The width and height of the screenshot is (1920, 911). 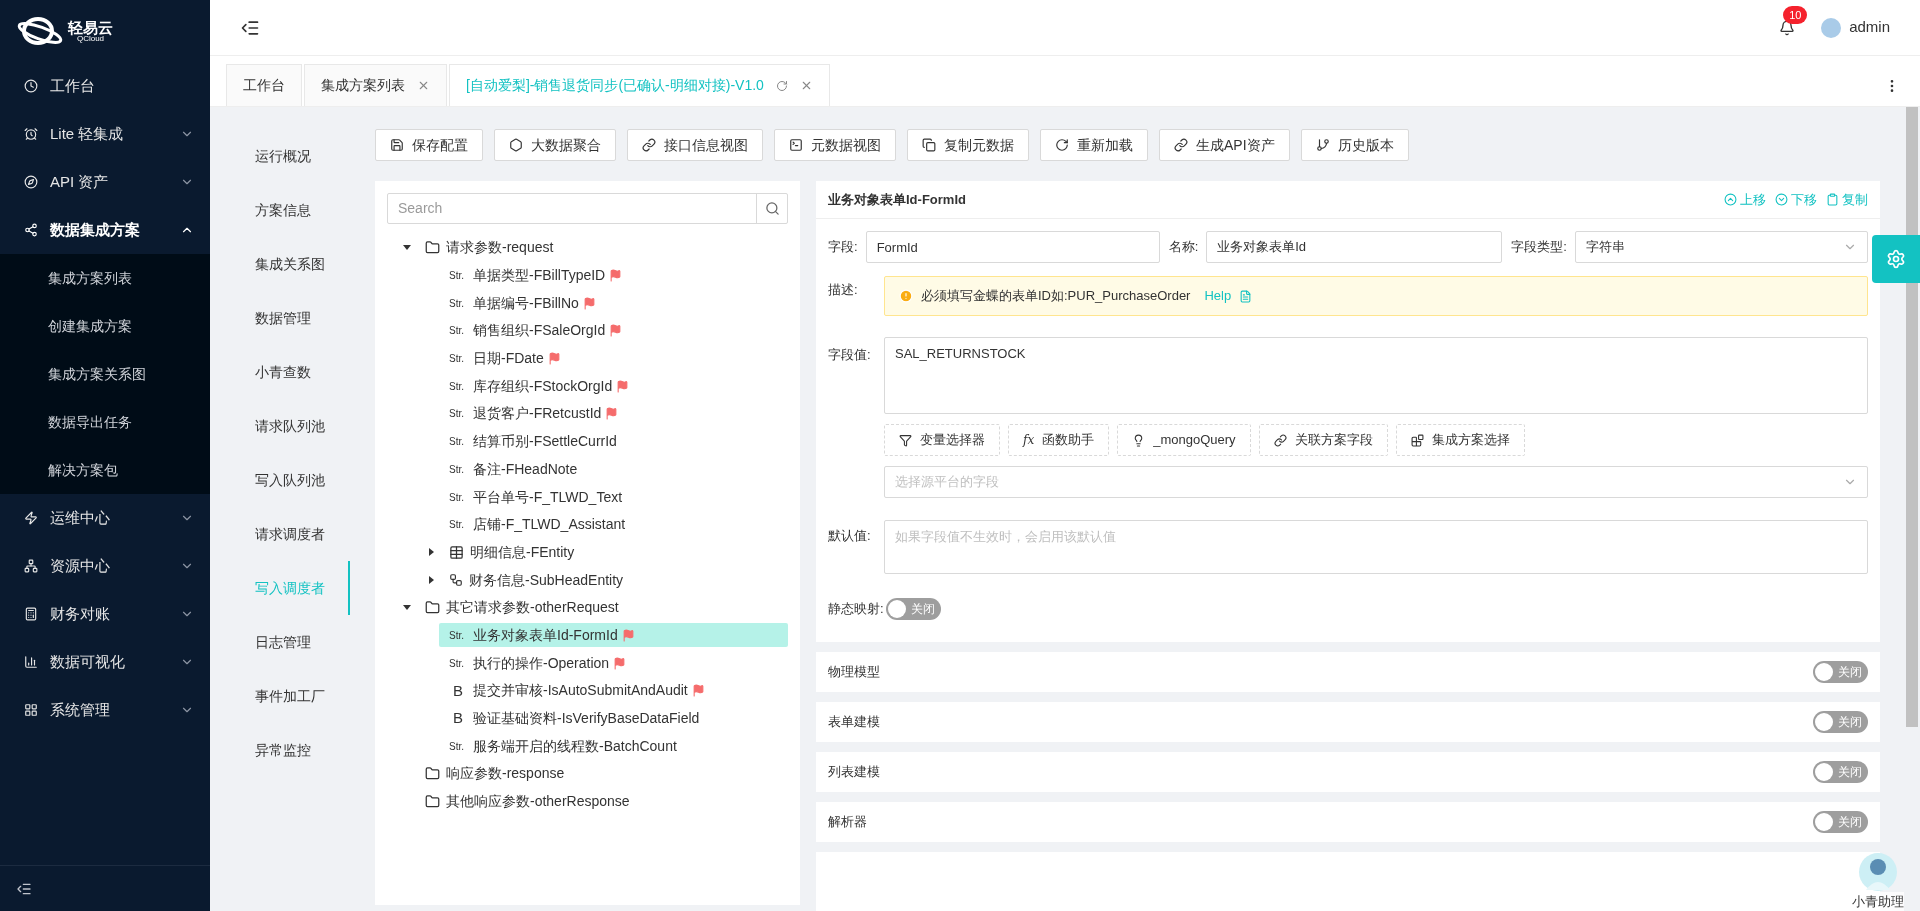 What do you see at coordinates (105, 566) in the screenshot?
I see `sidebar-item: 资源中心` at bounding box center [105, 566].